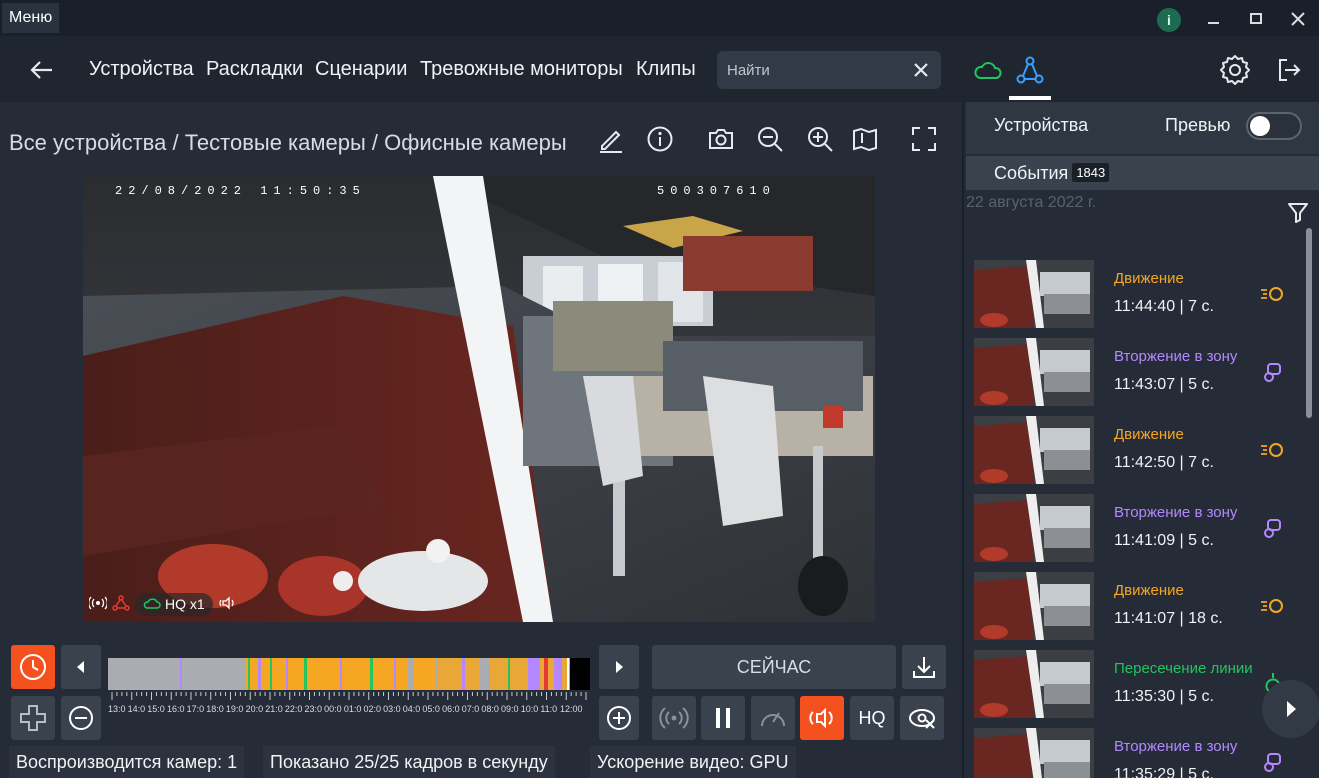 This screenshot has width=1319, height=778. What do you see at coordinates (333, 709) in the screenshot?
I see `timeline-tick-label: 00:0` at bounding box center [333, 709].